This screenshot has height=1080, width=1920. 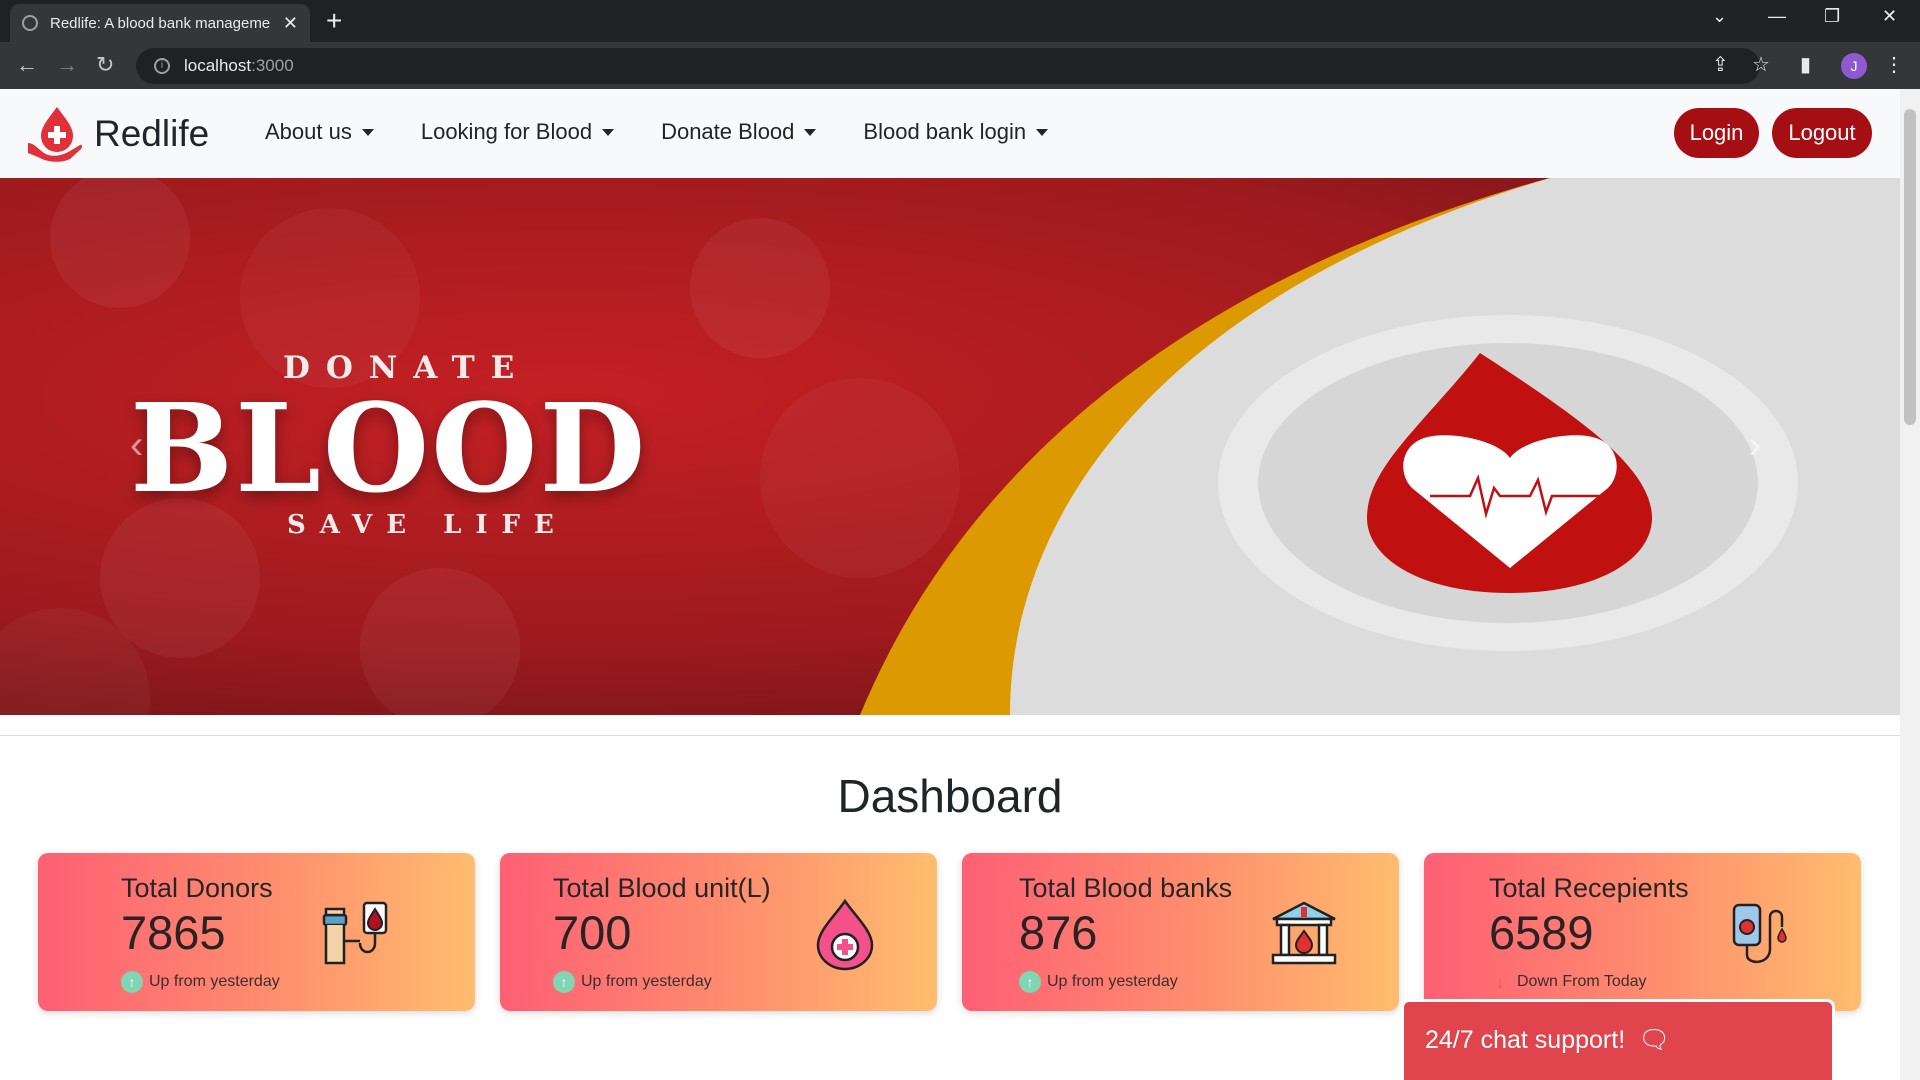 I want to click on card-title: Total Donors, so click(x=197, y=888).